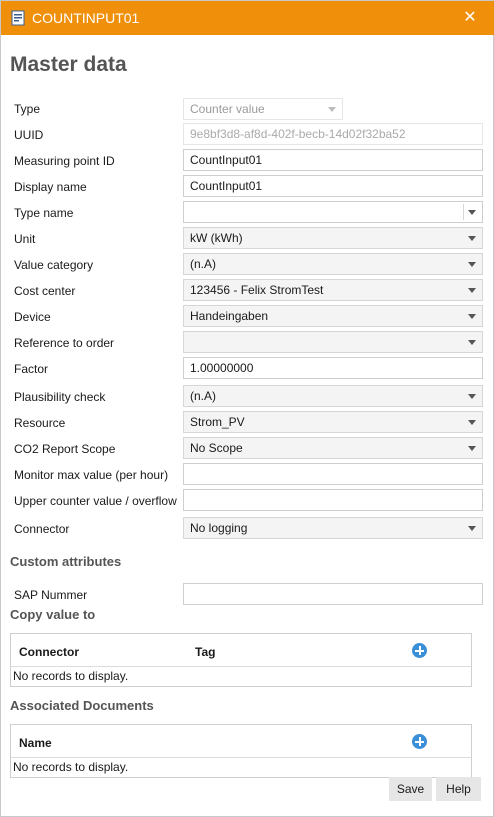 The width and height of the screenshot is (494, 817). I want to click on associated-documents-grid: Name No records to display., so click(241, 751).